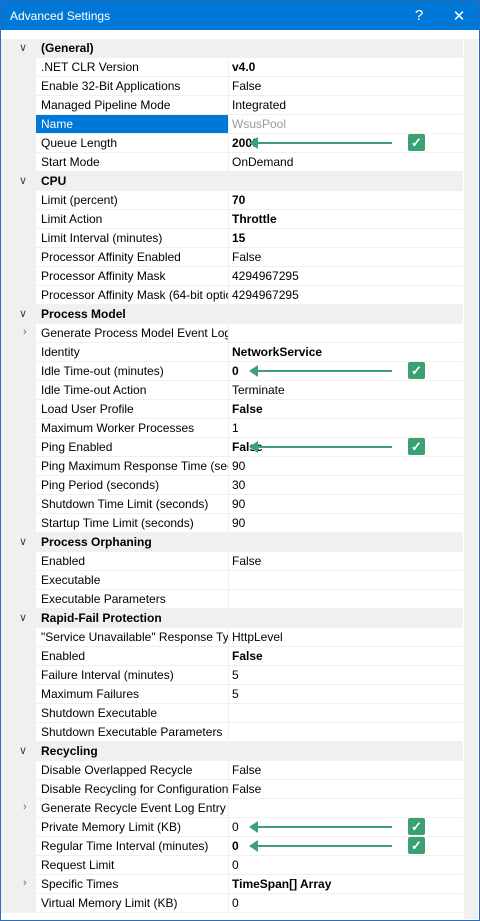 Image resolution: width=480 pixels, height=921 pixels. I want to click on category-process-model: ∨ Process Model, so click(232, 314).